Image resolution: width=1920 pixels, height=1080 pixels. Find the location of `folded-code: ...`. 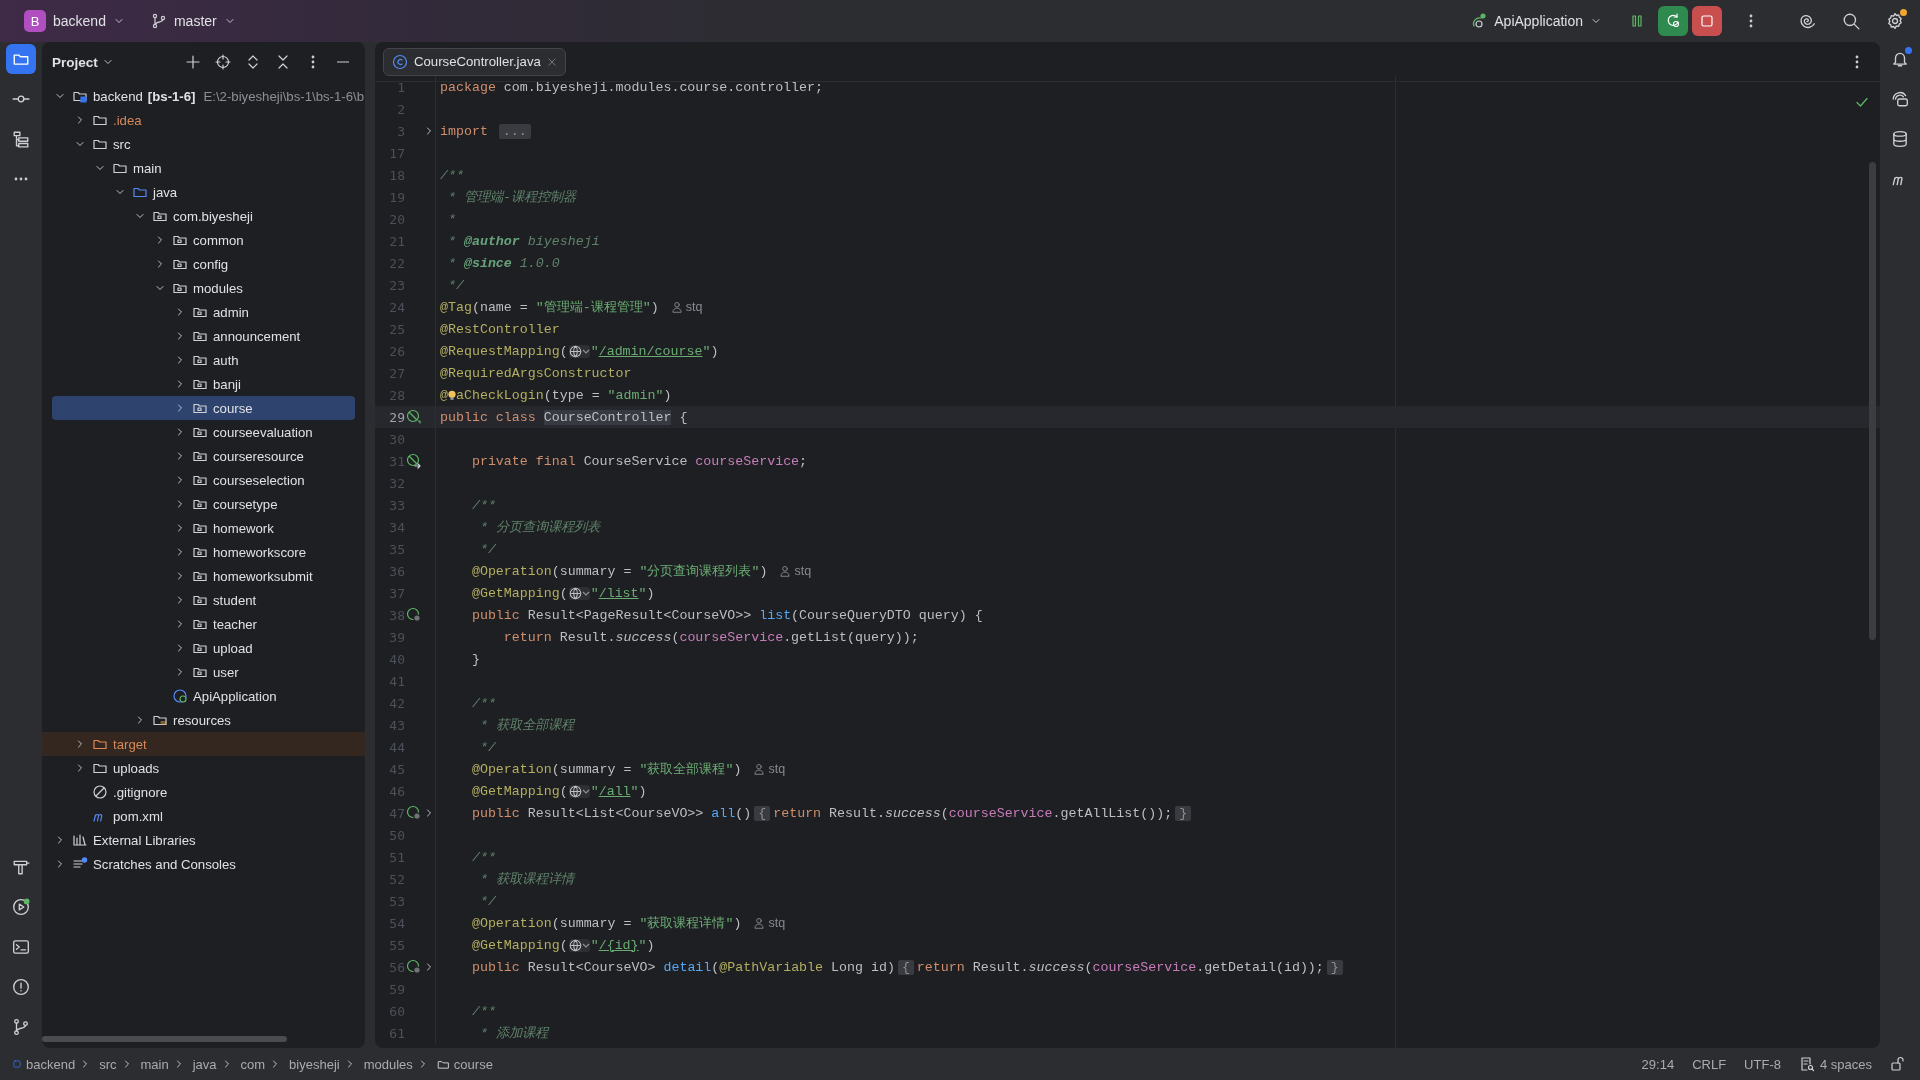

folded-code: ... is located at coordinates (514, 131).